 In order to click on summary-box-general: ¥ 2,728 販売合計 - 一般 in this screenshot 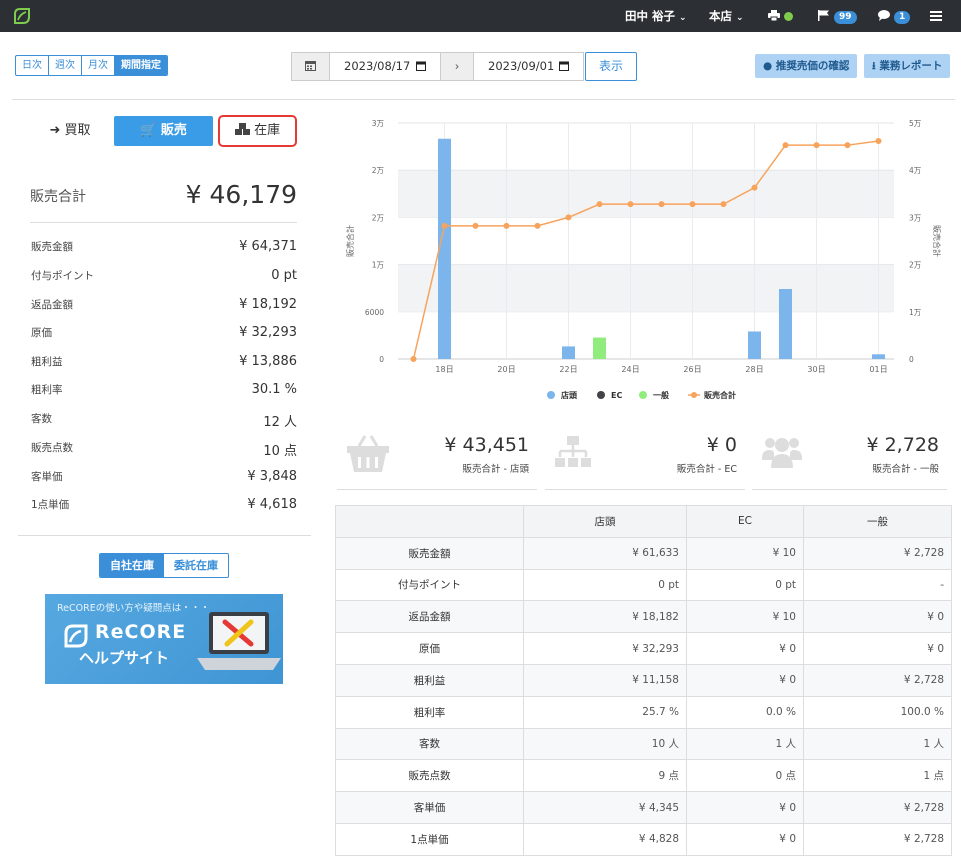, I will do `click(849, 459)`.